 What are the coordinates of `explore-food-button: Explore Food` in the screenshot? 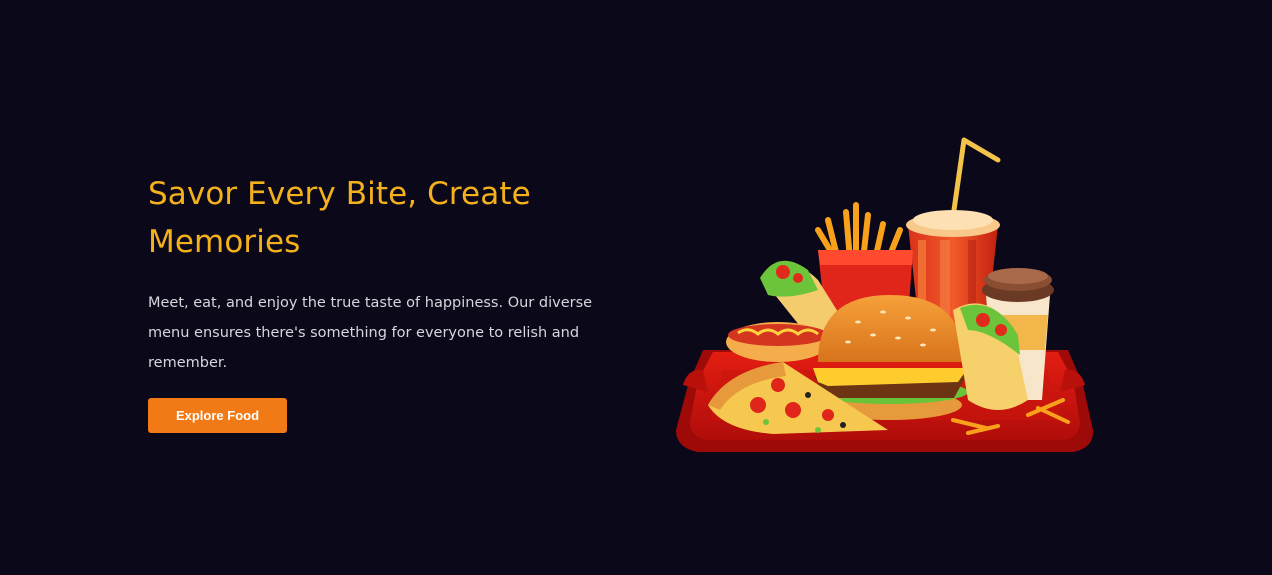 It's located at (217, 415).